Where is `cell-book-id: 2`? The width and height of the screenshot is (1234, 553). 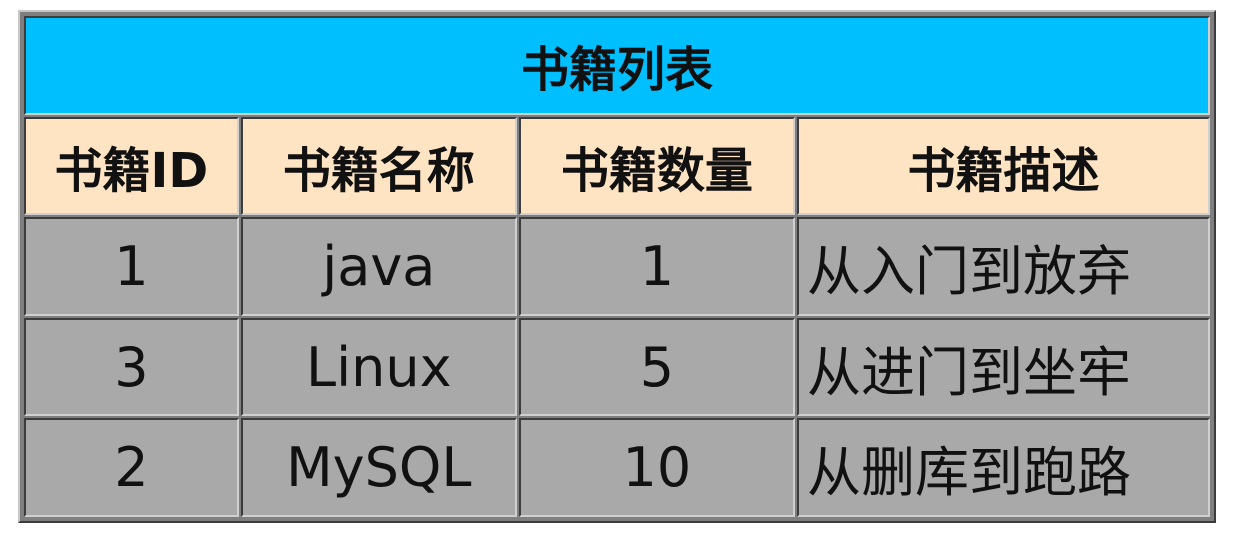
cell-book-id: 2 is located at coordinates (131, 467).